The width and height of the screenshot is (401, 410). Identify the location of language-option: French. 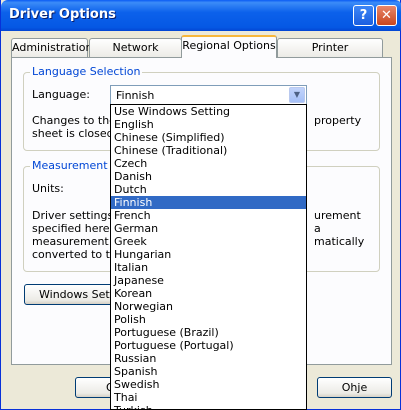
(208, 215).